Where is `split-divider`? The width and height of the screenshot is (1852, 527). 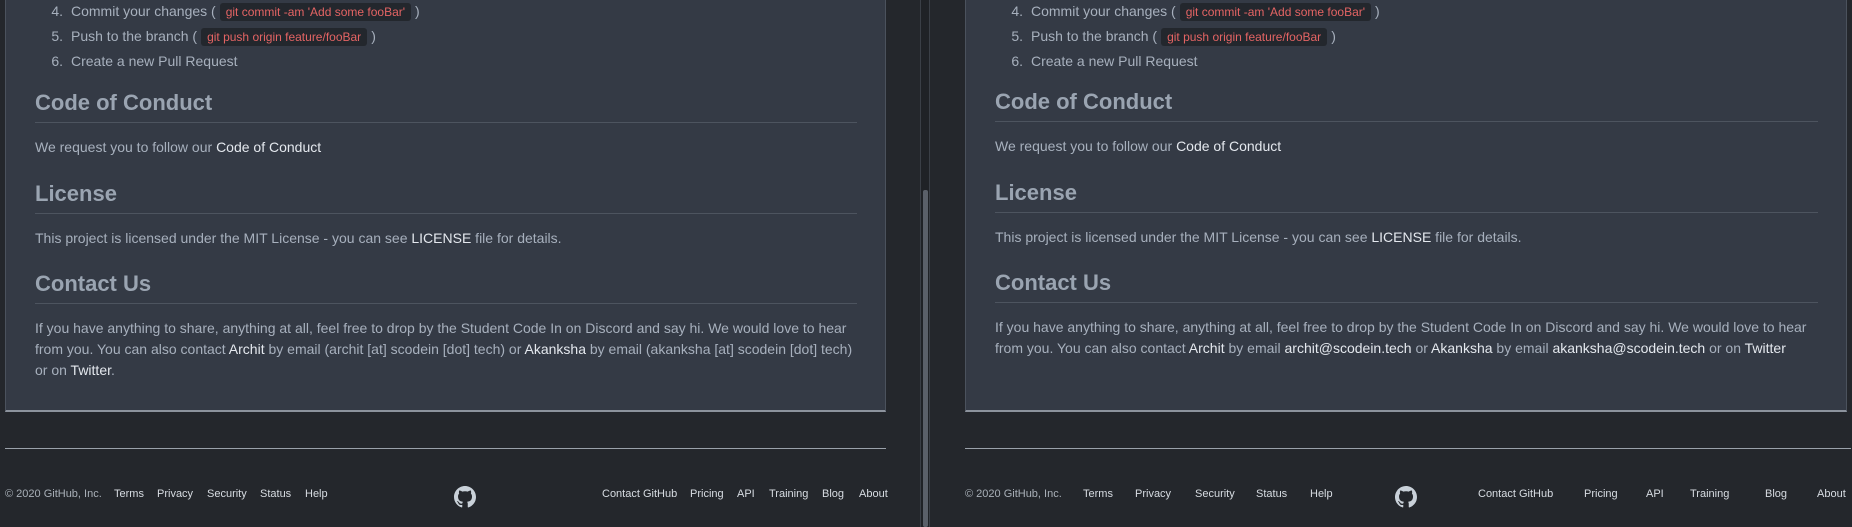 split-divider is located at coordinates (925, 263).